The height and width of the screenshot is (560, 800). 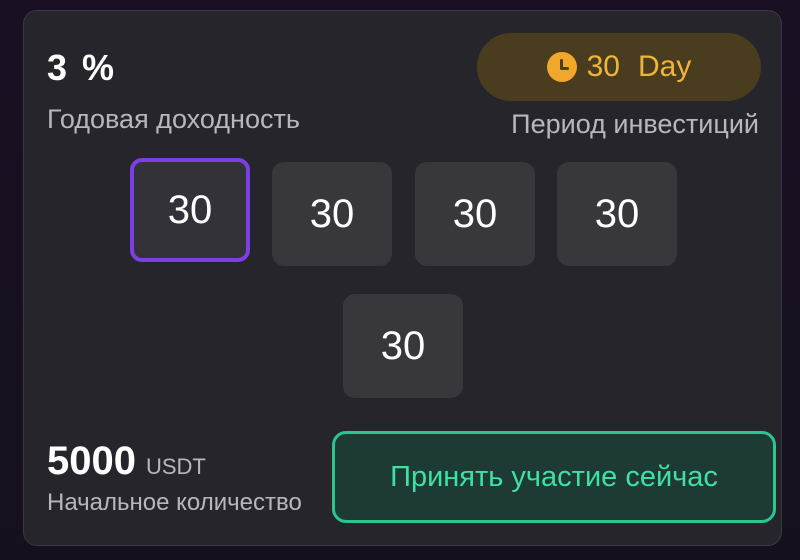 I want to click on amount-unit: USDT, so click(x=175, y=466).